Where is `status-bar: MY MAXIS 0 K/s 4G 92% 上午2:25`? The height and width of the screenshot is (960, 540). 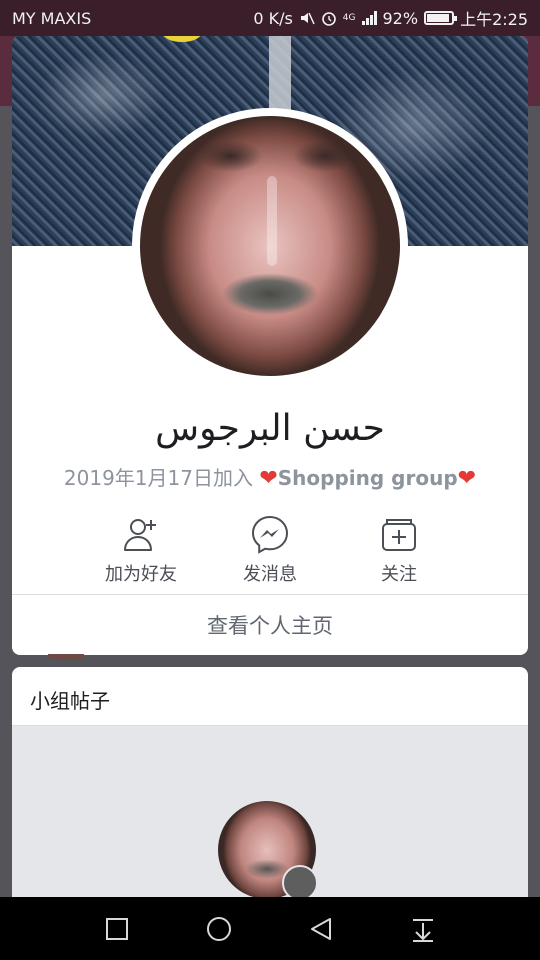 status-bar: MY MAXIS 0 K/s 4G 92% 上午2:25 is located at coordinates (270, 18).